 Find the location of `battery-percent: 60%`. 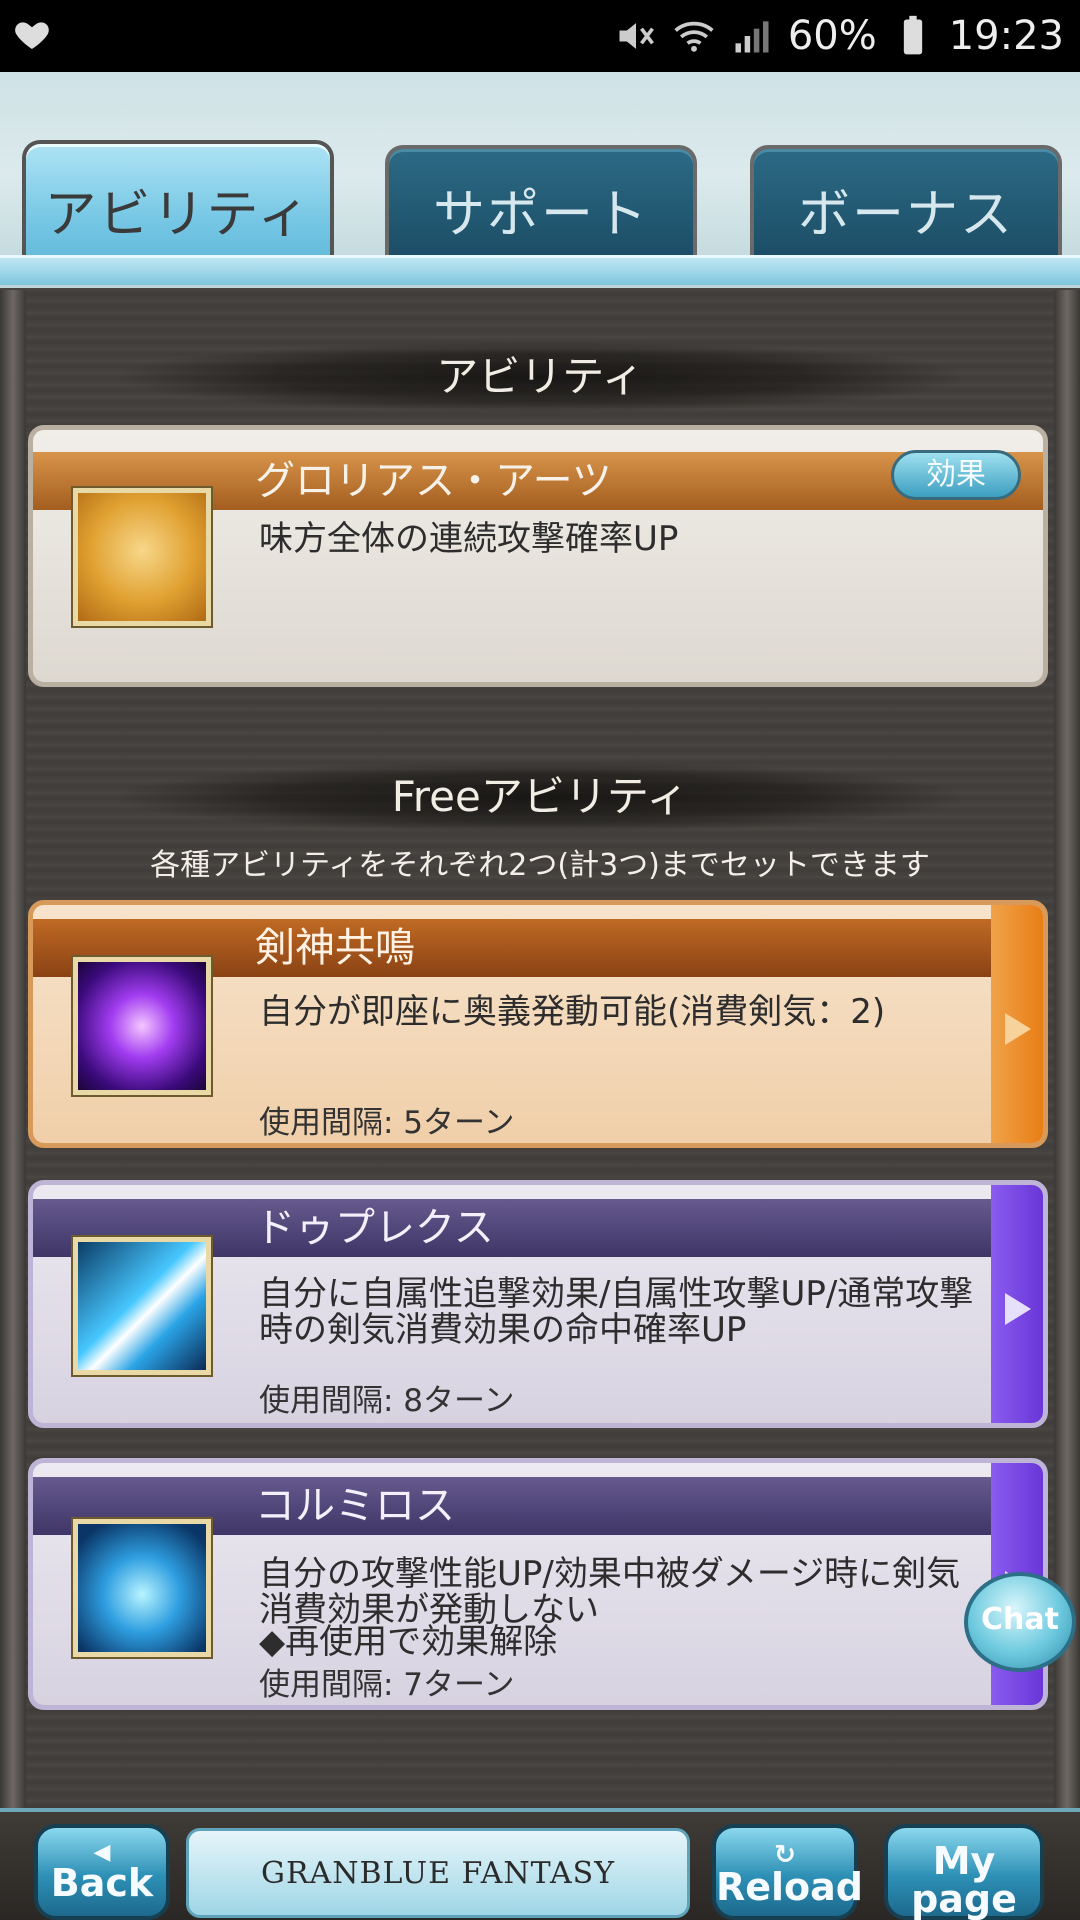

battery-percent: 60% is located at coordinates (832, 36).